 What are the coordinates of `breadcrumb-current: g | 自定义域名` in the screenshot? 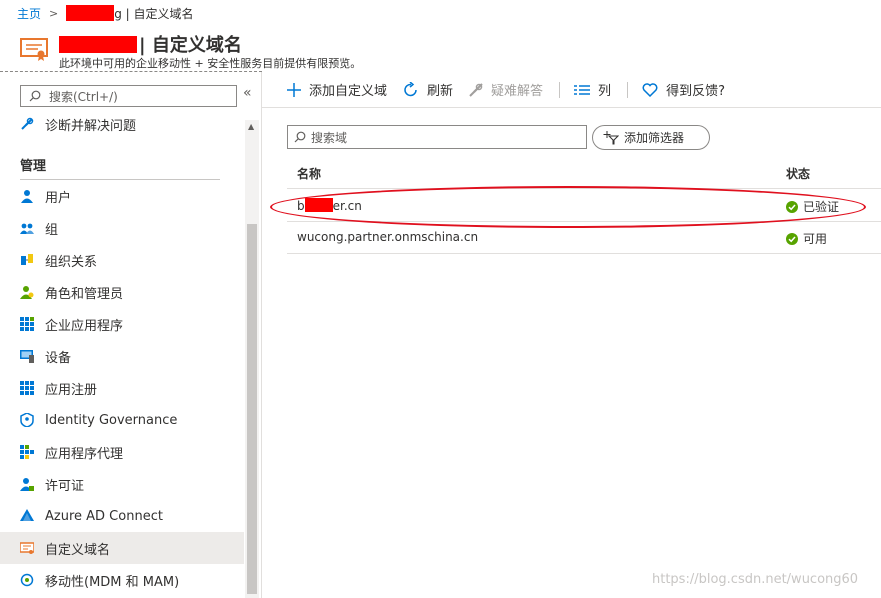 It's located at (154, 13).